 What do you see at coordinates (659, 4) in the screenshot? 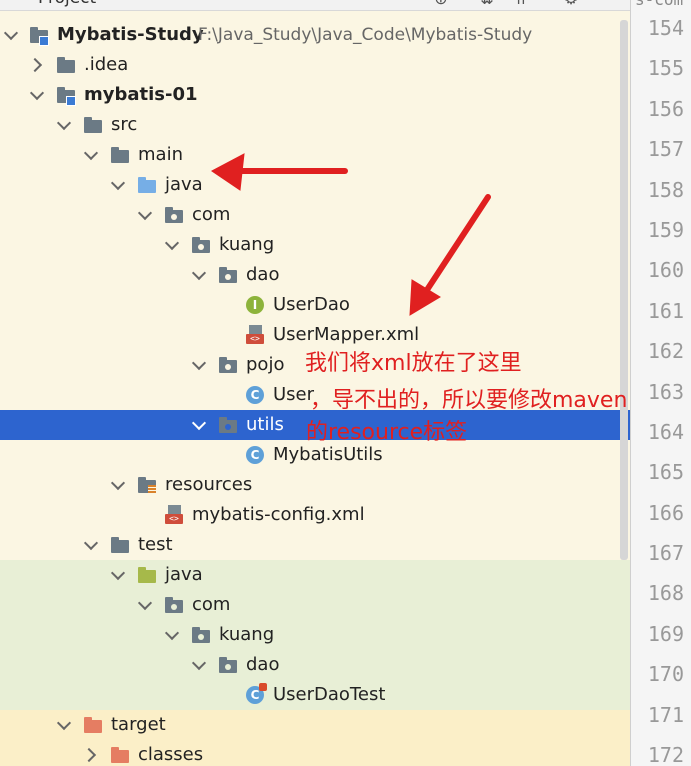
I see `editor-tab-fragment: s-com` at bounding box center [659, 4].